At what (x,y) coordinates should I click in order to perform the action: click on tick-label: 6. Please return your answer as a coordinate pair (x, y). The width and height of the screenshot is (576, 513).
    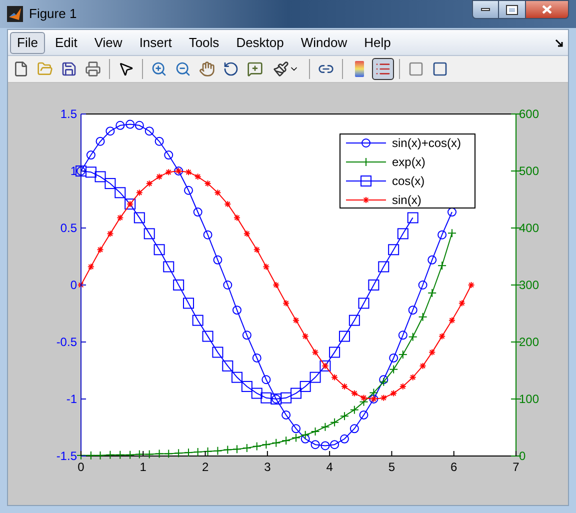
    Looking at the image, I should click on (454, 467).